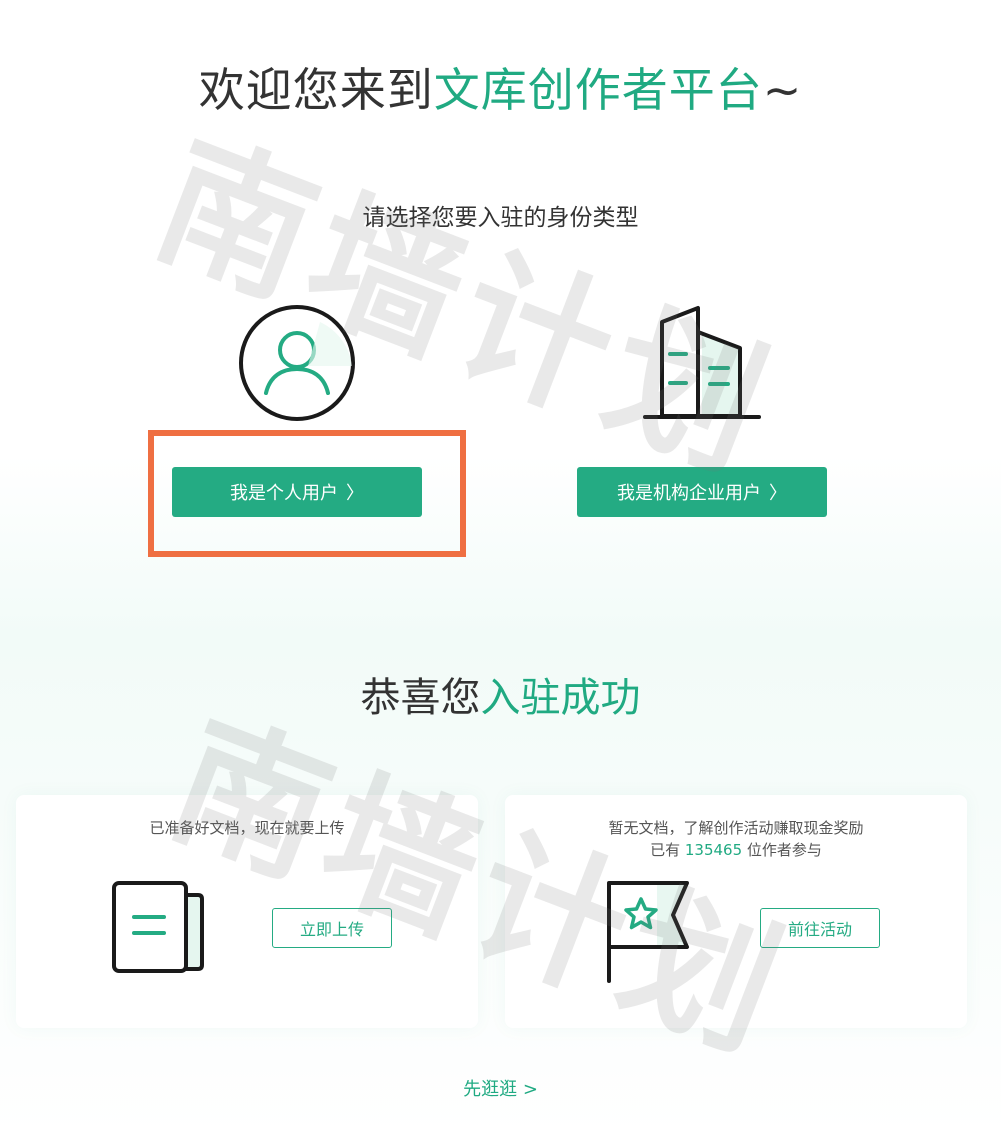 This screenshot has width=1001, height=1136. What do you see at coordinates (782, 90) in the screenshot?
I see `page-title-suffix: ~` at bounding box center [782, 90].